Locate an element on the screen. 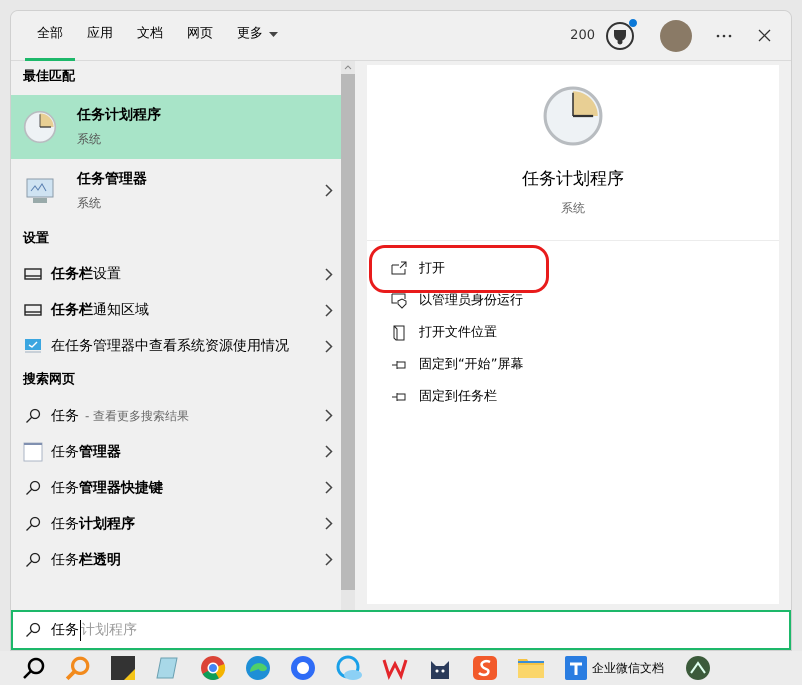 The image size is (802, 685). result-title: 任务 is located at coordinates (65, 416).